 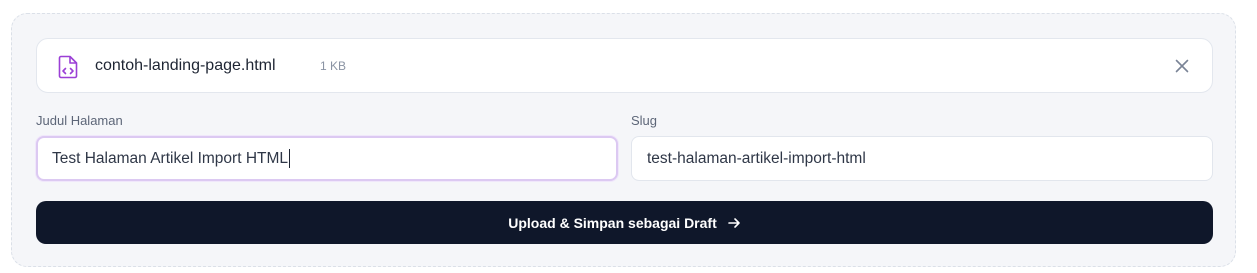 What do you see at coordinates (185, 65) in the screenshot?
I see `file-name: contoh-landing-page.html` at bounding box center [185, 65].